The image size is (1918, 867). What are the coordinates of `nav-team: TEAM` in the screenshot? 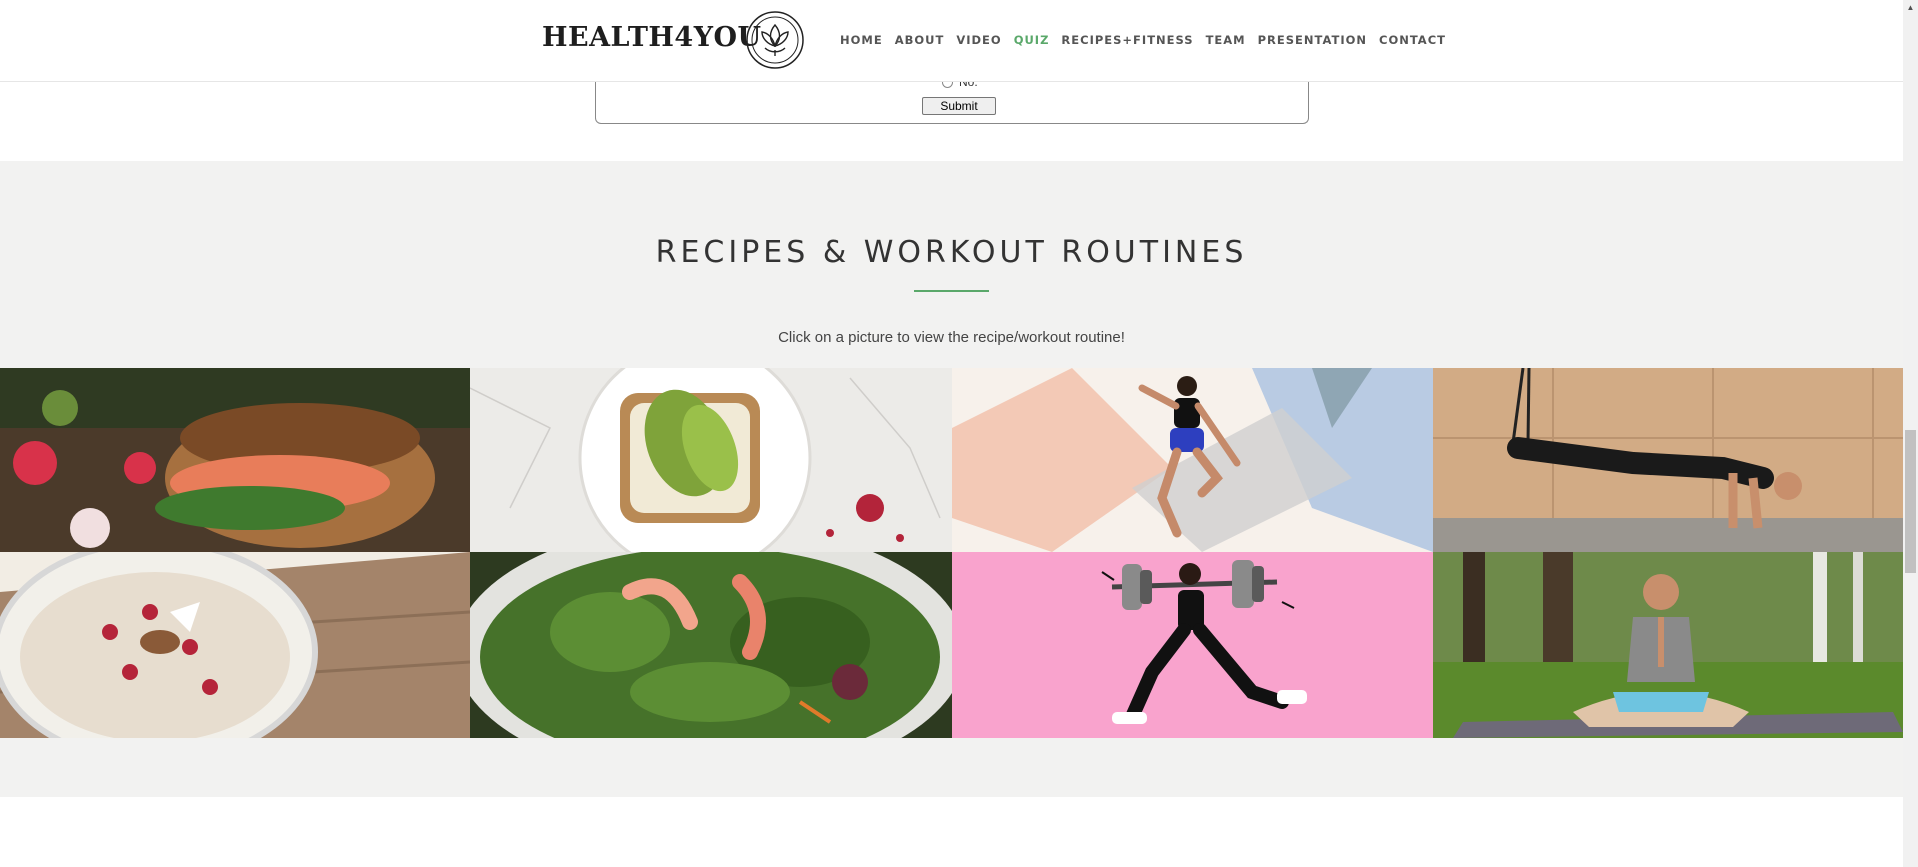 It's located at (1226, 40).